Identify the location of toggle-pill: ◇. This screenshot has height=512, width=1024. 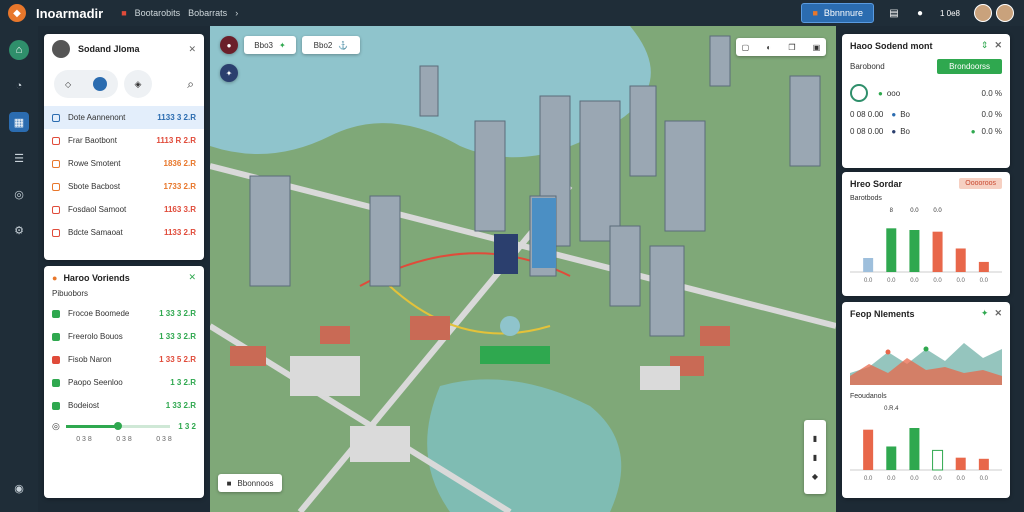
(86, 84).